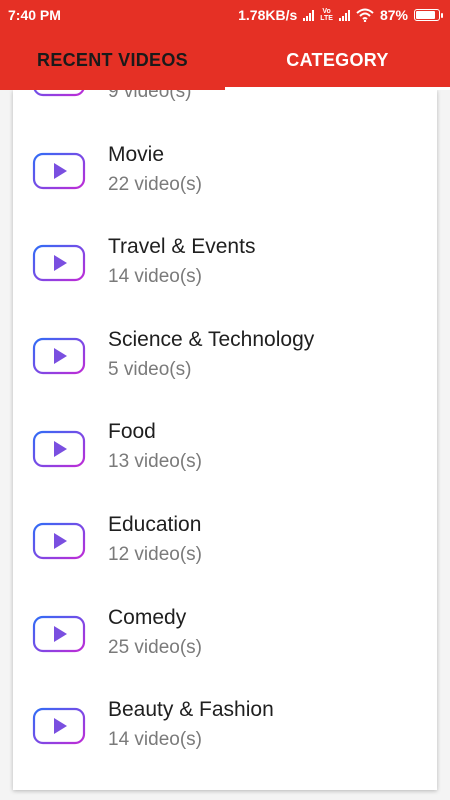 Image resolution: width=450 pixels, height=800 pixels. I want to click on category-item: 9 video(s), so click(225, 107).